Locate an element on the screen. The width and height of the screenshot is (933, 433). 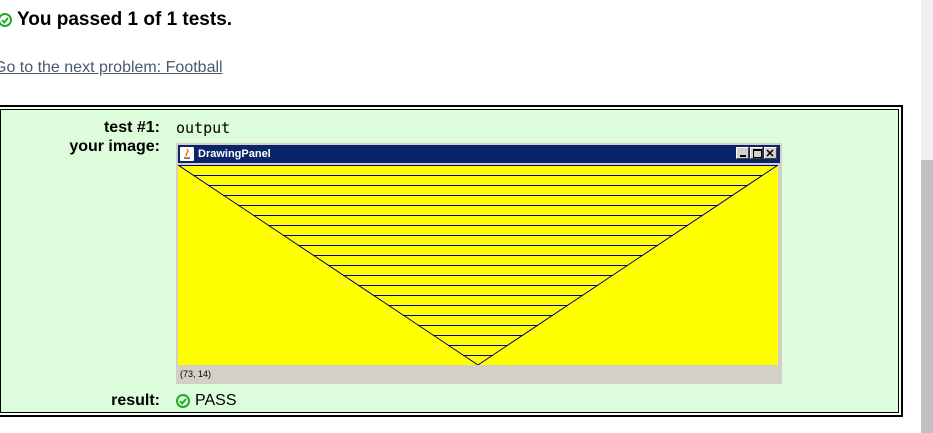
test-name: output is located at coordinates (203, 128).